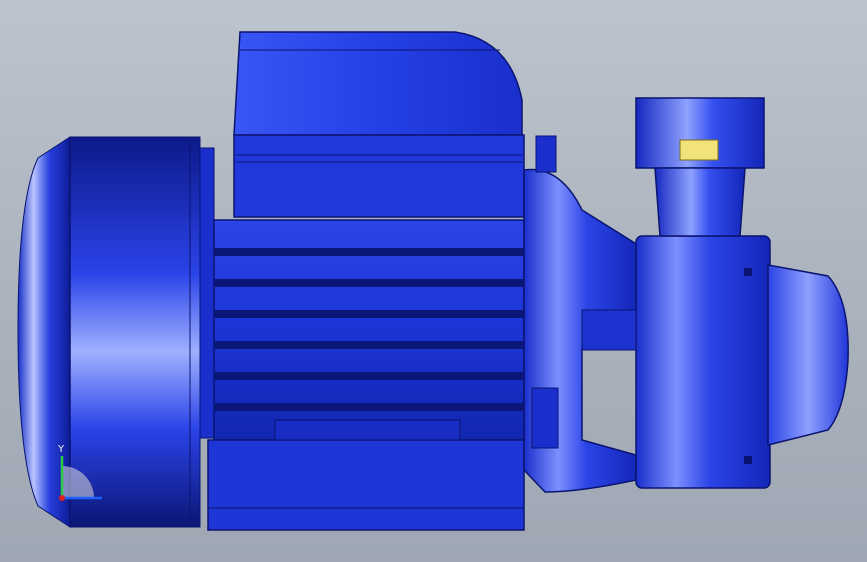 The width and height of the screenshot is (867, 562). I want to click on inlet-nozzle, so click(808, 355).